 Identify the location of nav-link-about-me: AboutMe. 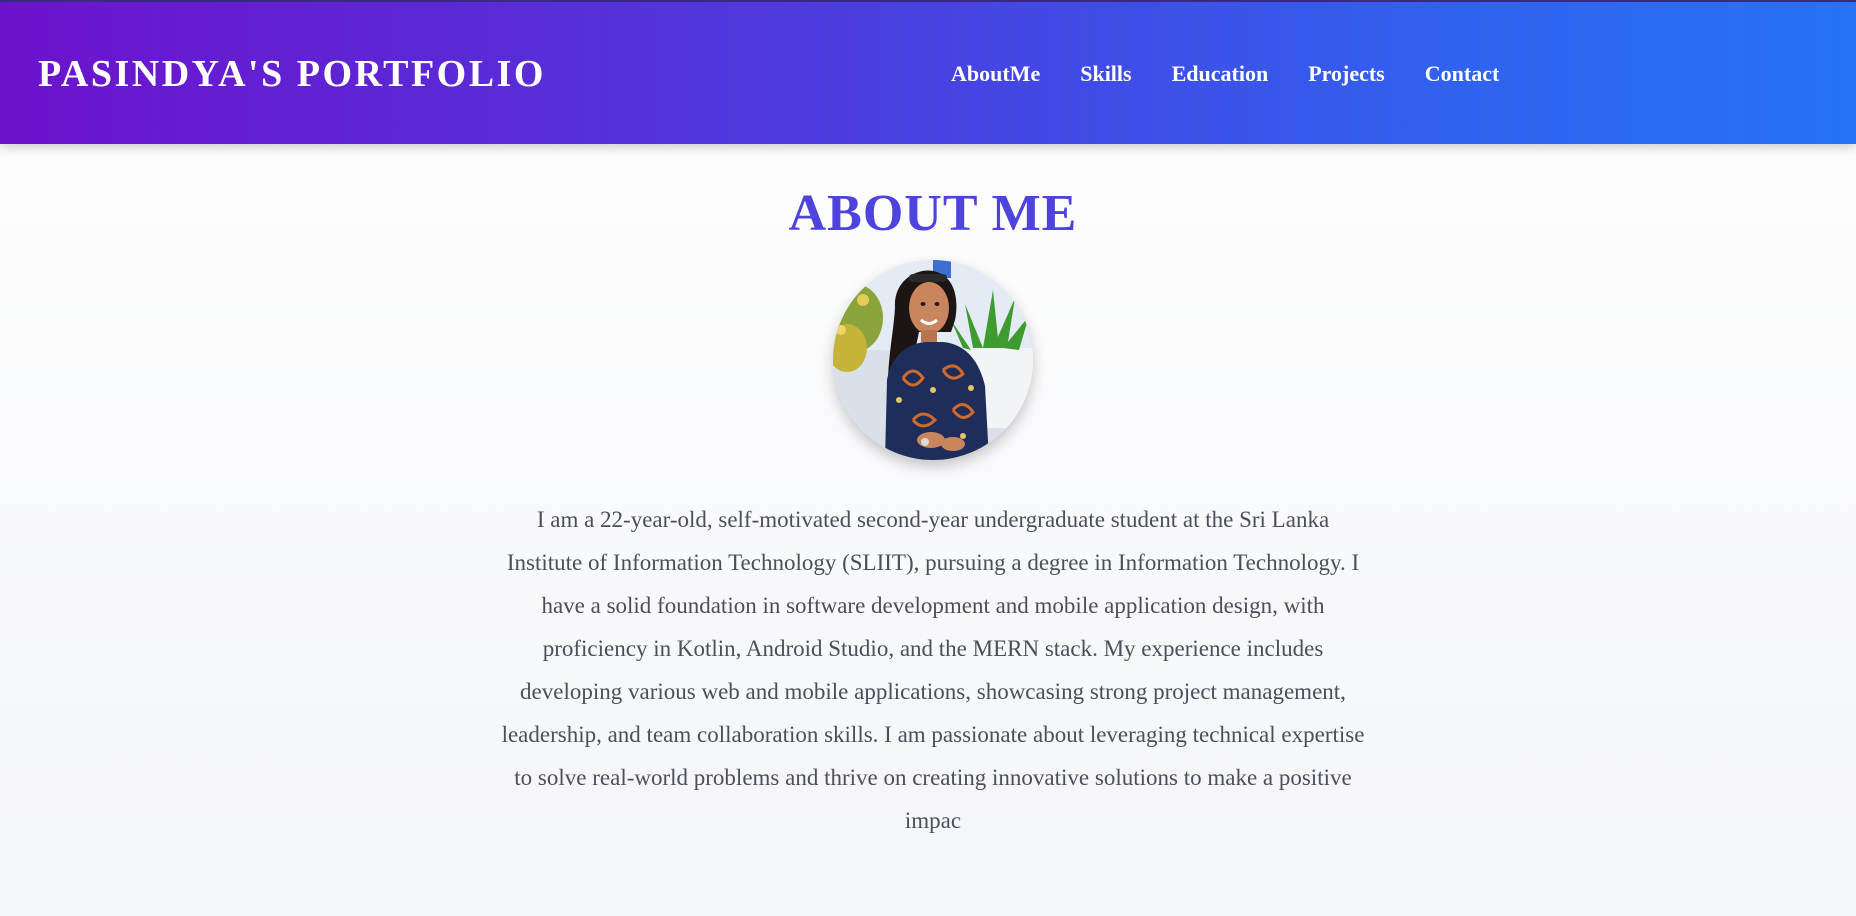
(995, 74).